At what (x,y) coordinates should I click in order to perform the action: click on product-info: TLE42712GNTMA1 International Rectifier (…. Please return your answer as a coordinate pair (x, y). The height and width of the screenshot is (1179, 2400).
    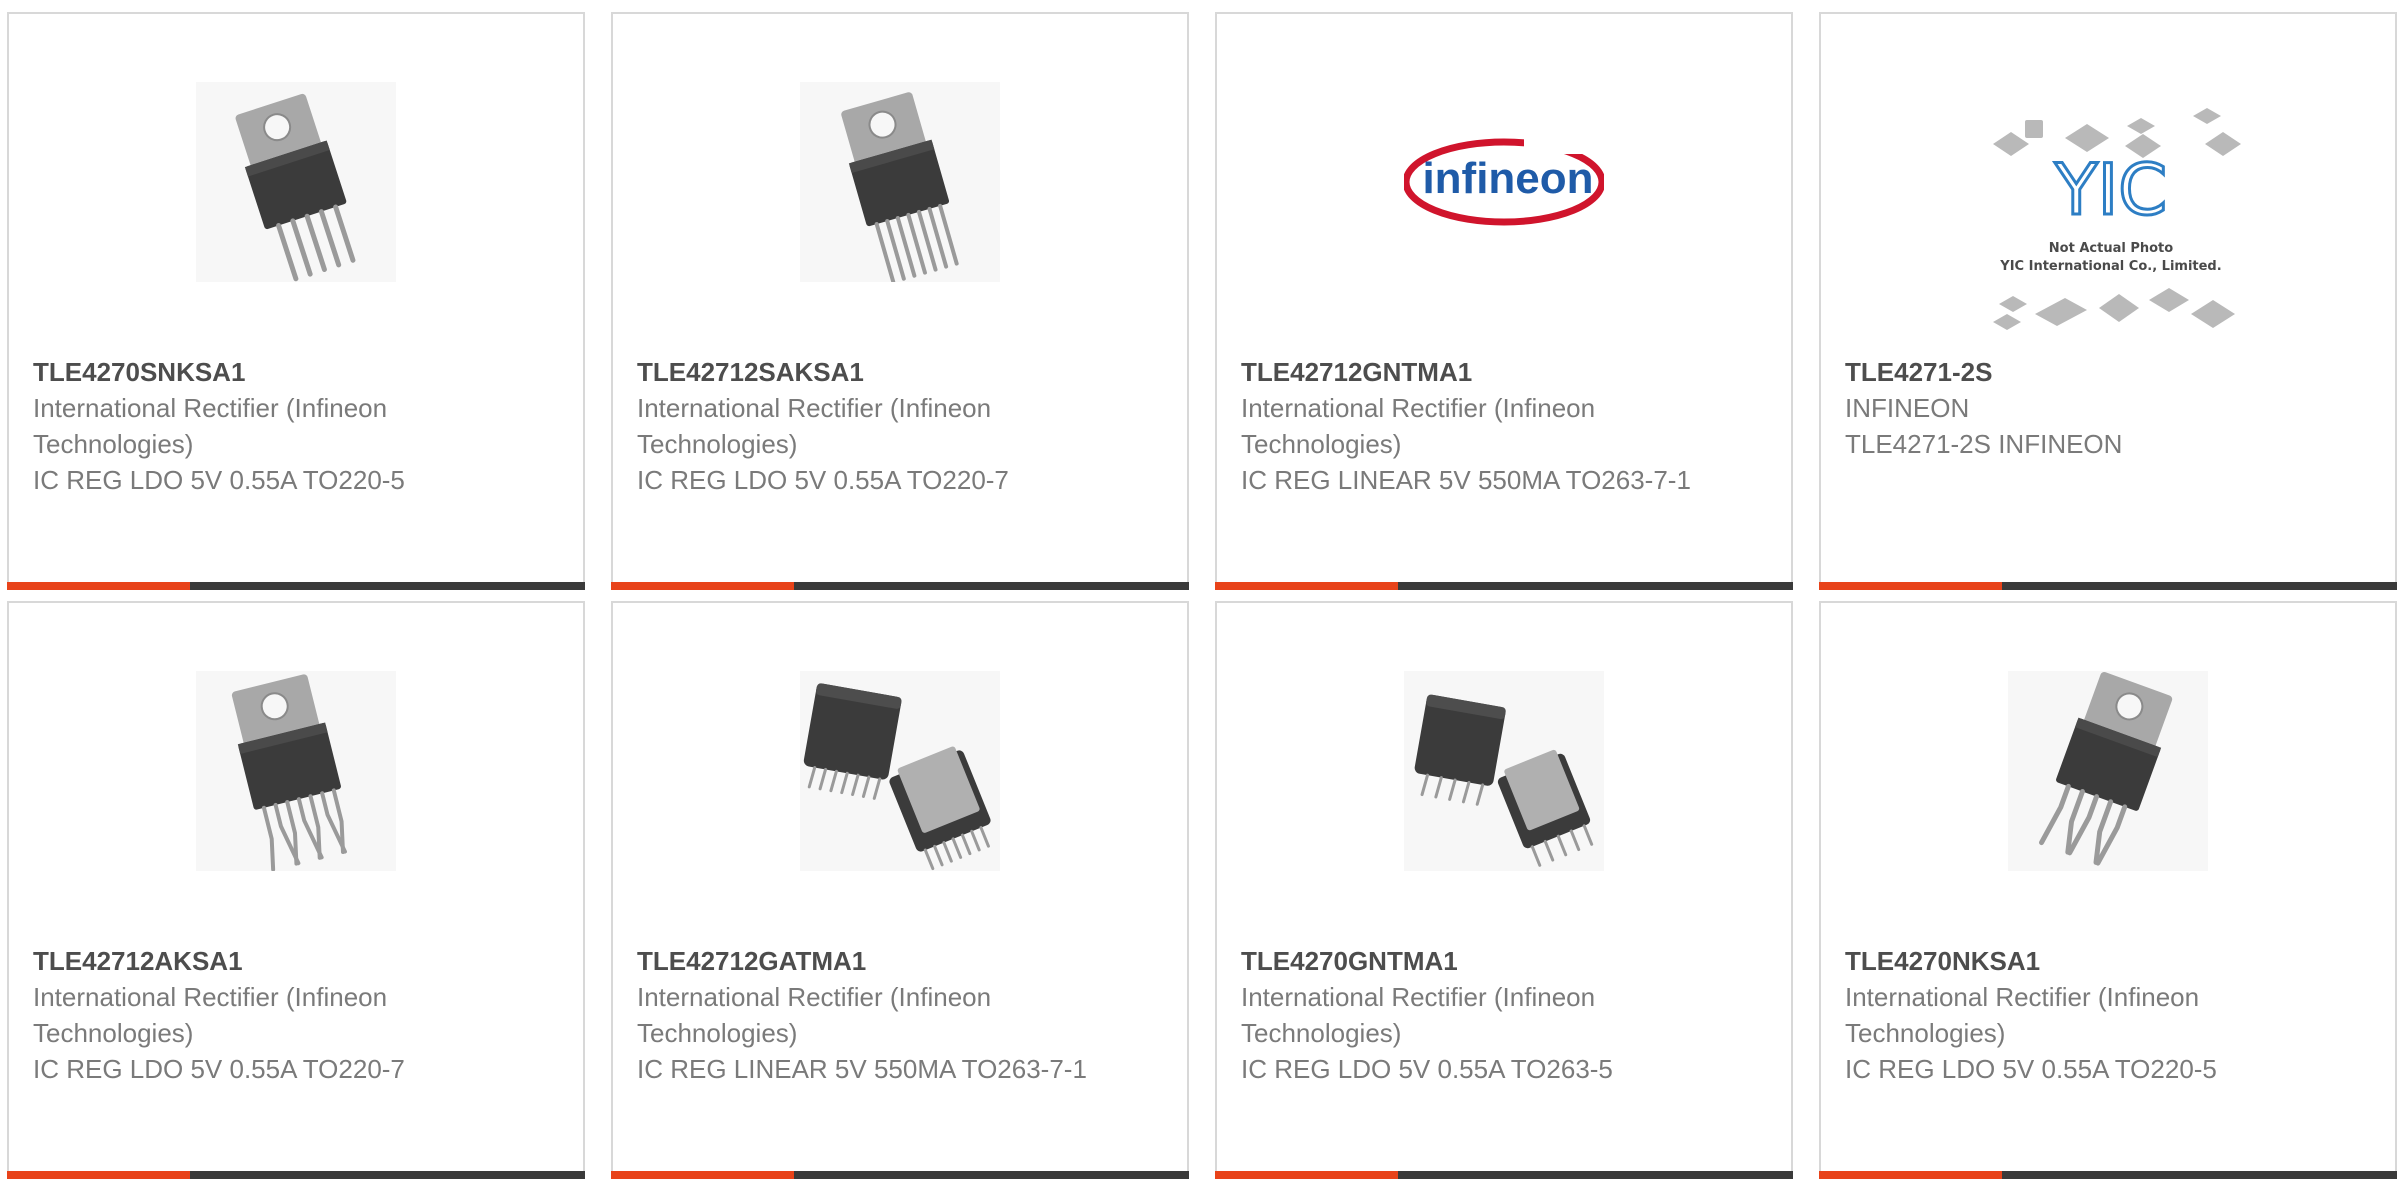
    Looking at the image, I should click on (1501, 426).